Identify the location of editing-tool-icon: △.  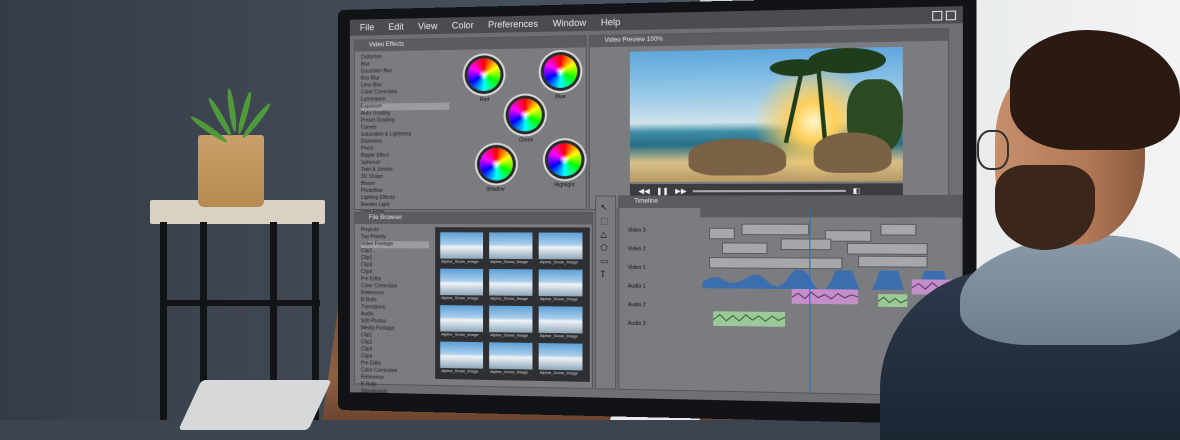
(604, 234).